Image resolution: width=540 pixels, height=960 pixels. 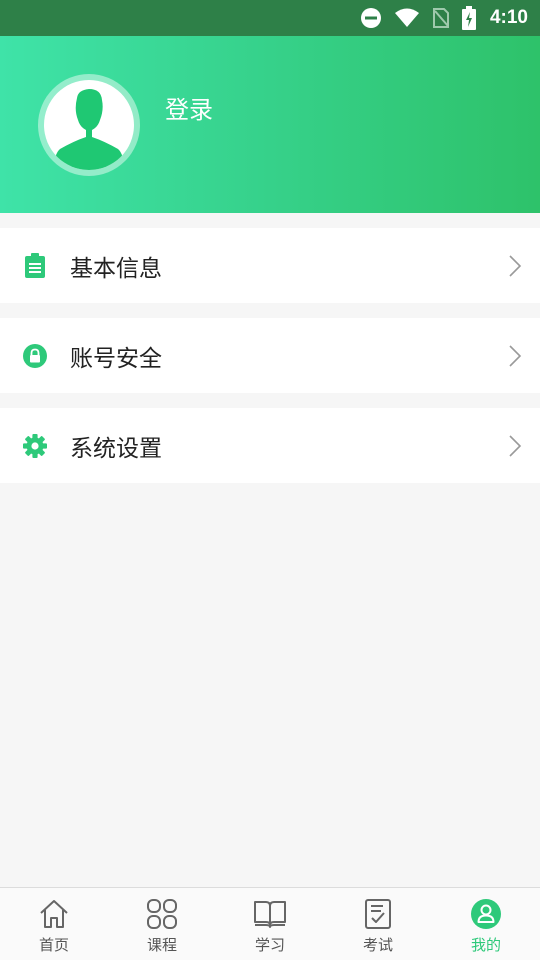 I want to click on menu-item-account-security: 账号安全, so click(x=270, y=355).